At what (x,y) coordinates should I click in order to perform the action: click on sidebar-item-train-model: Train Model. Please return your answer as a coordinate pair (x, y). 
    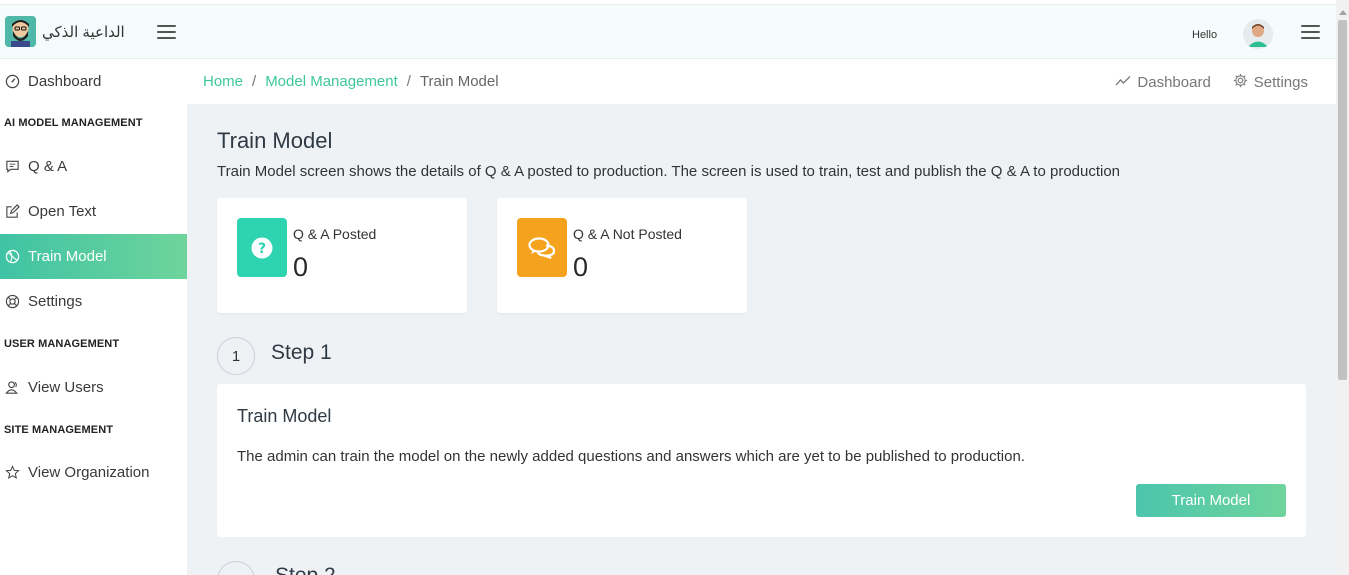
    Looking at the image, I should click on (93, 256).